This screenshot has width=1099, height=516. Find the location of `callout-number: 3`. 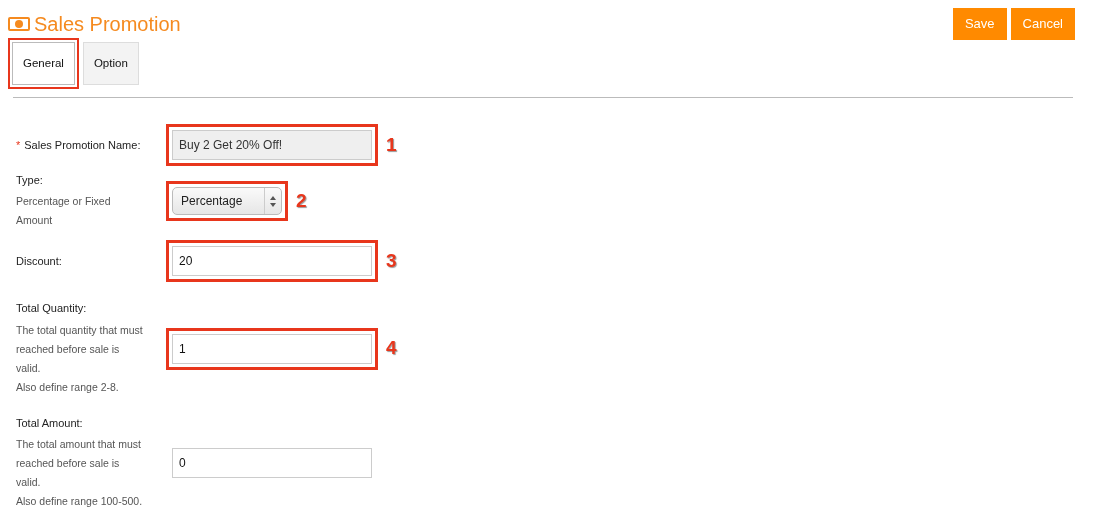

callout-number: 3 is located at coordinates (391, 261).